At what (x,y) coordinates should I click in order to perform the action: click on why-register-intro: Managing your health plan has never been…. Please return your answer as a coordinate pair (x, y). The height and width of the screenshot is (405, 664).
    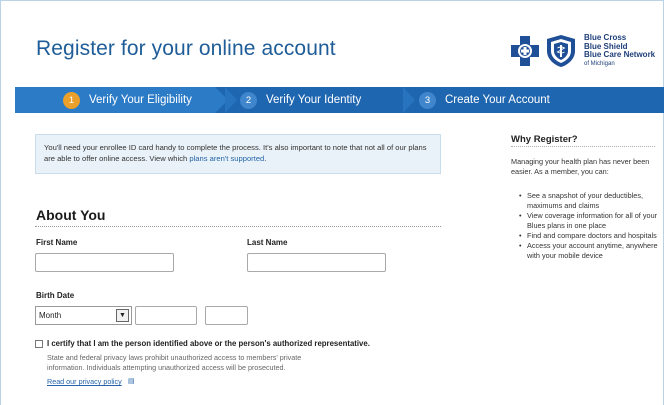
    Looking at the image, I should click on (580, 166).